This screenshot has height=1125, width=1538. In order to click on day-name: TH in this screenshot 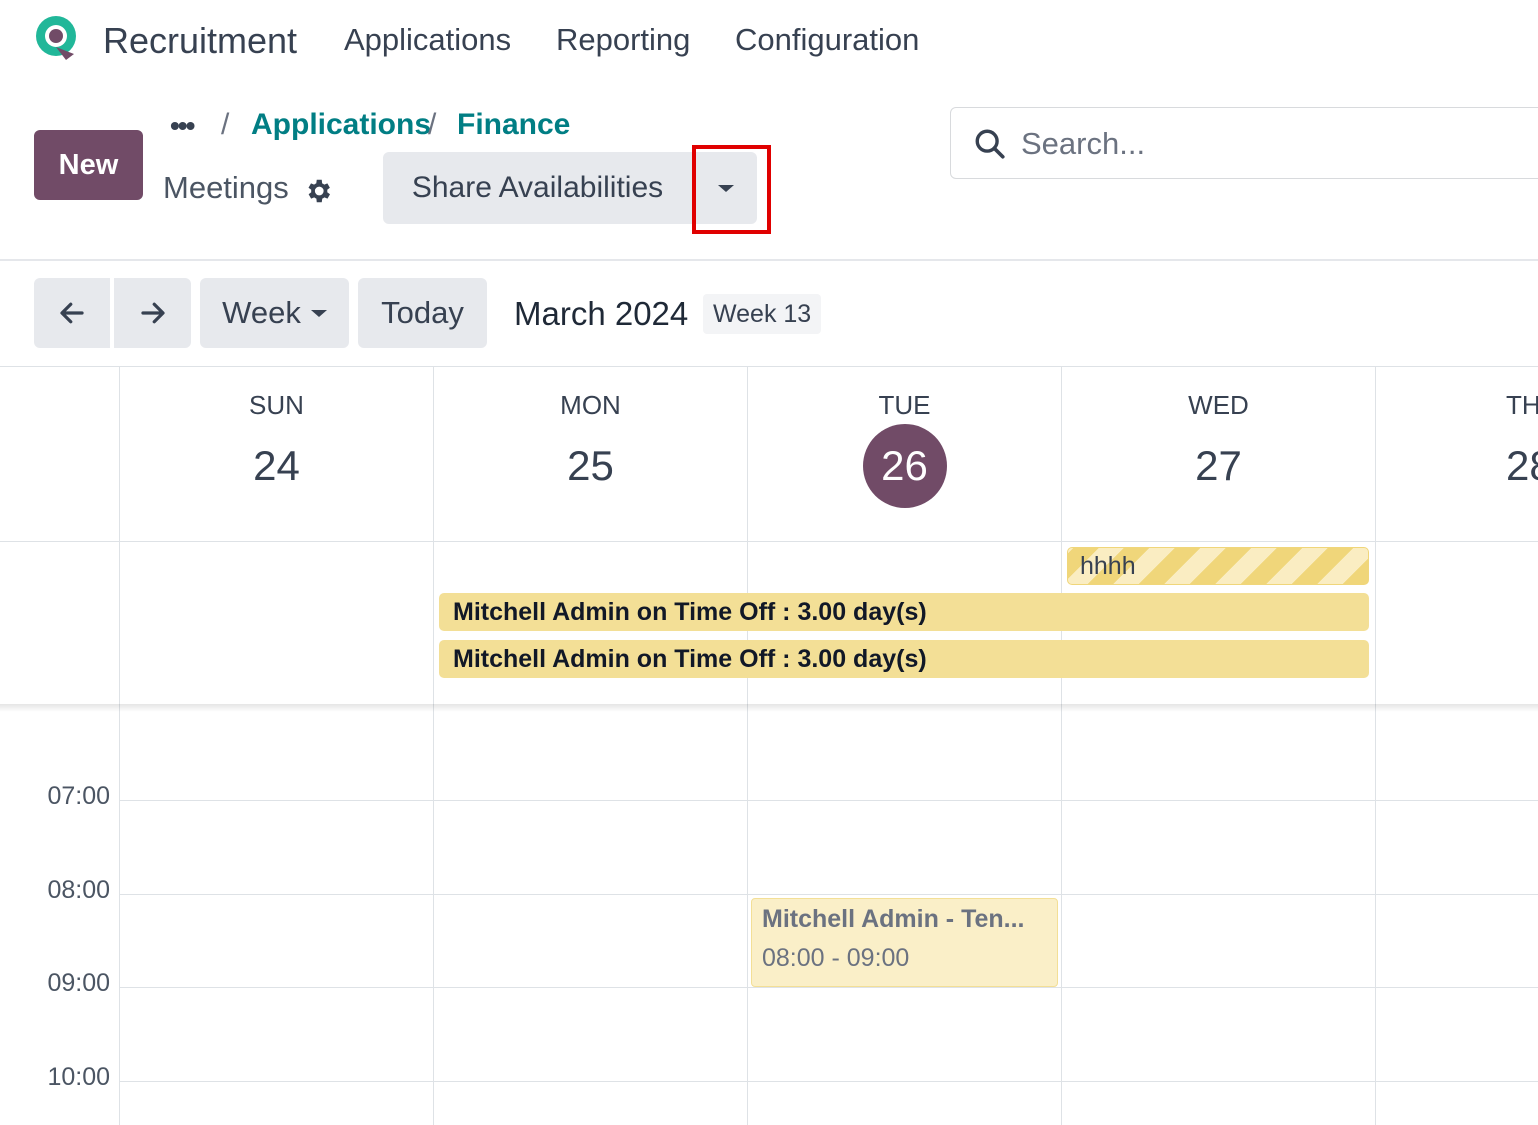, I will do `click(1522, 405)`.